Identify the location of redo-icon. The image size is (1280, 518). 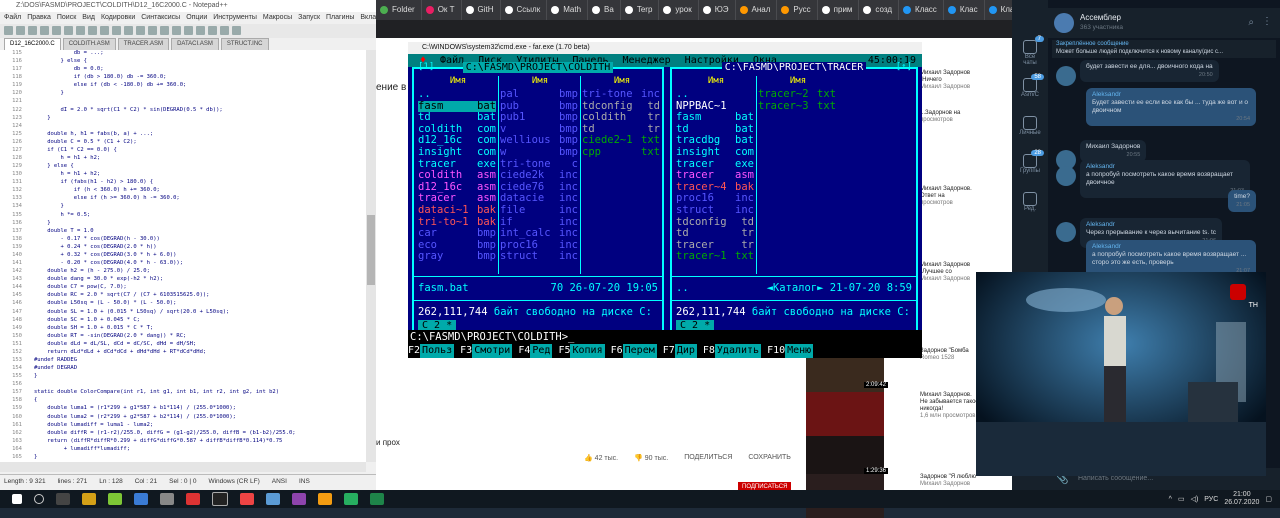
(128, 30).